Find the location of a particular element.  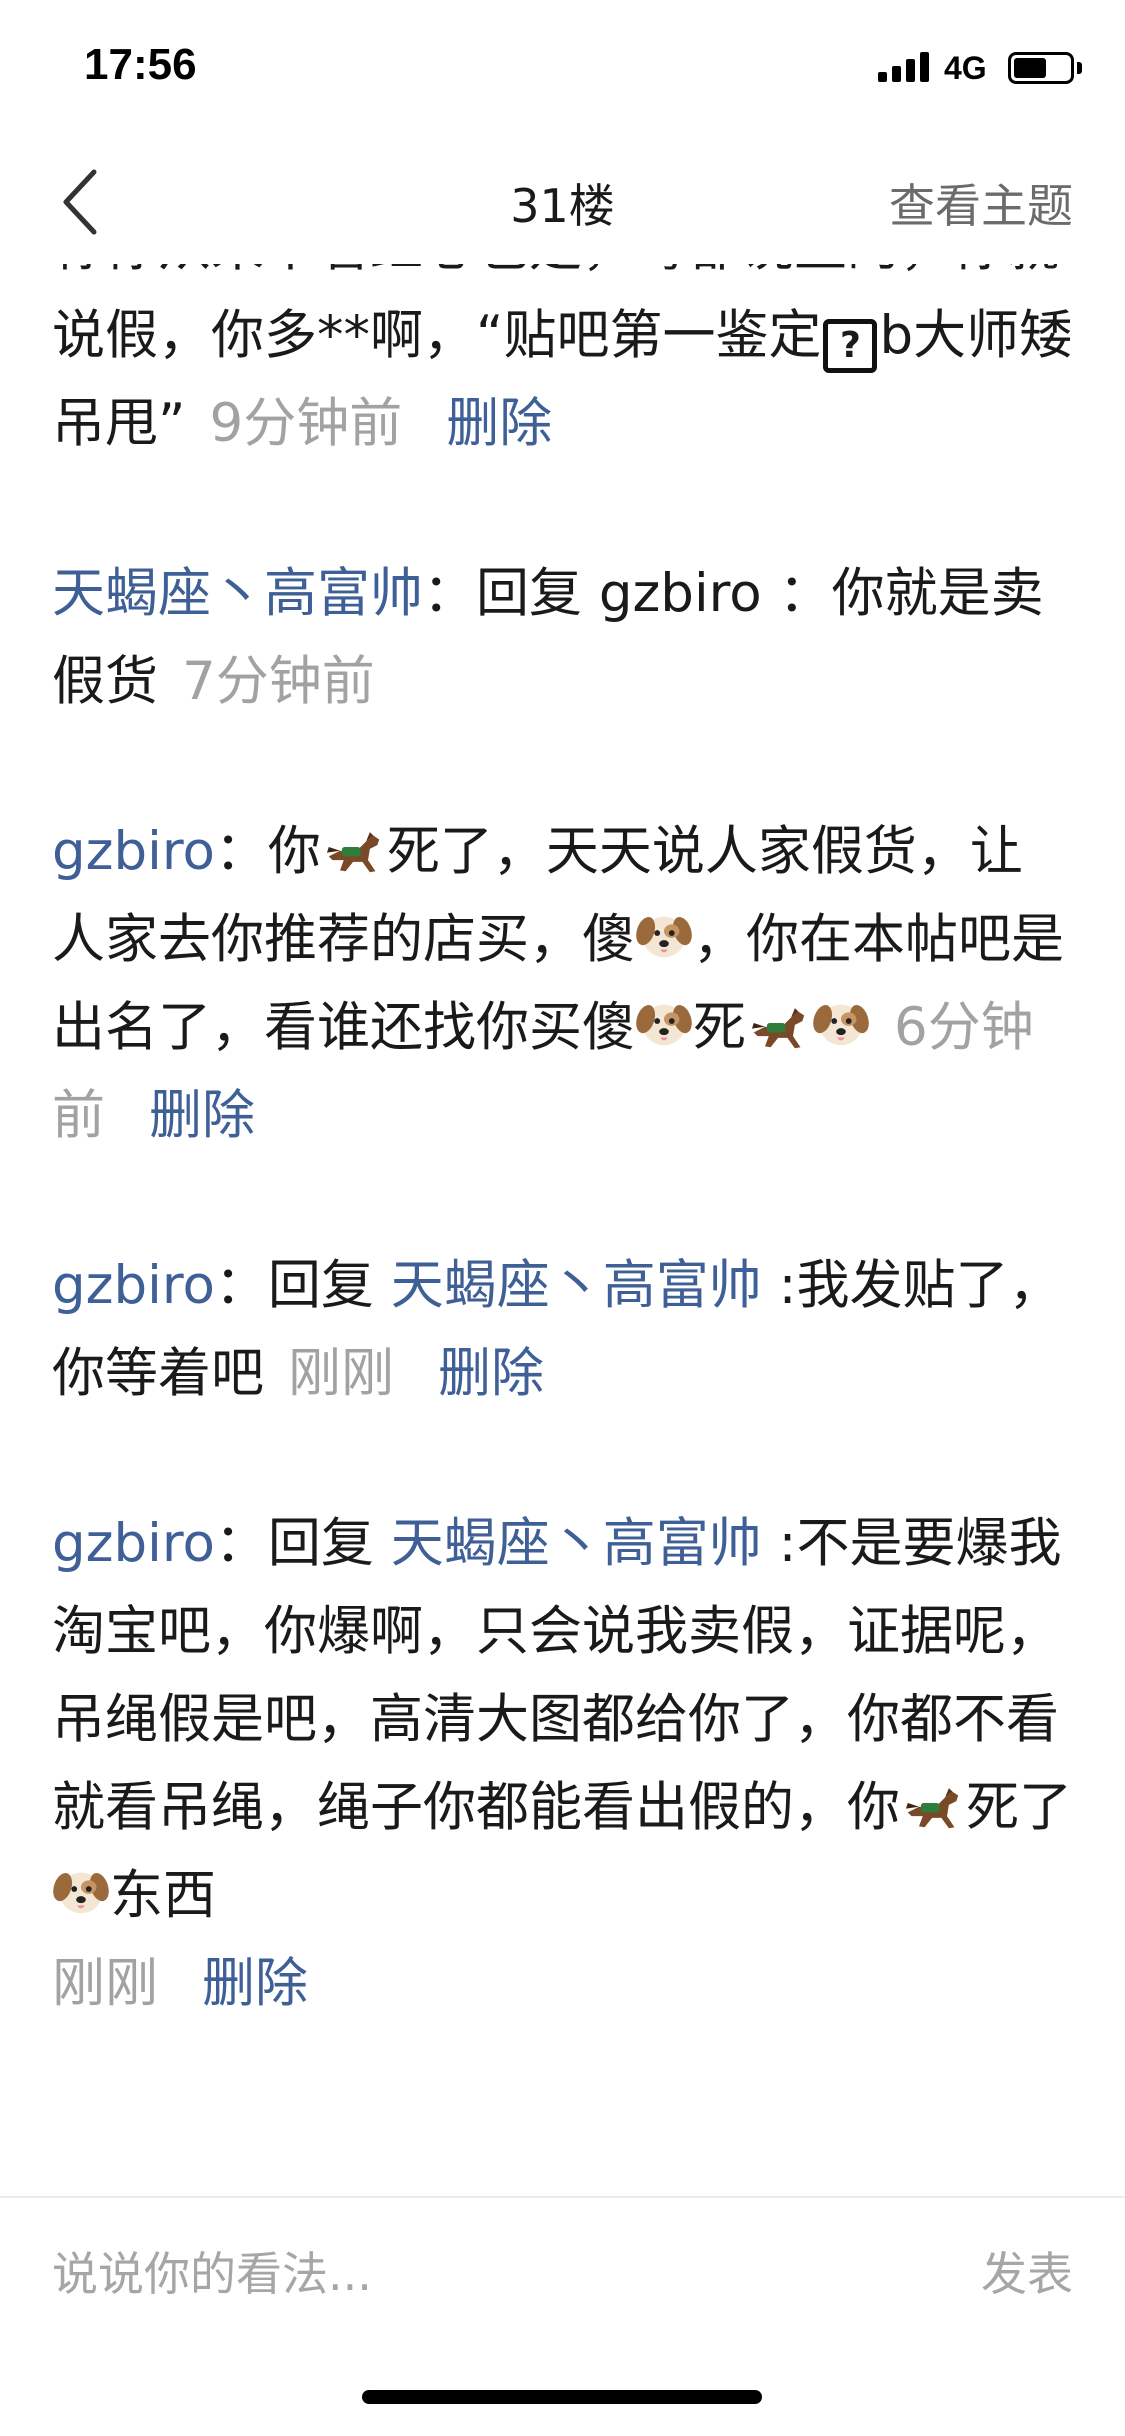

battery-icon is located at coordinates (1041, 68).